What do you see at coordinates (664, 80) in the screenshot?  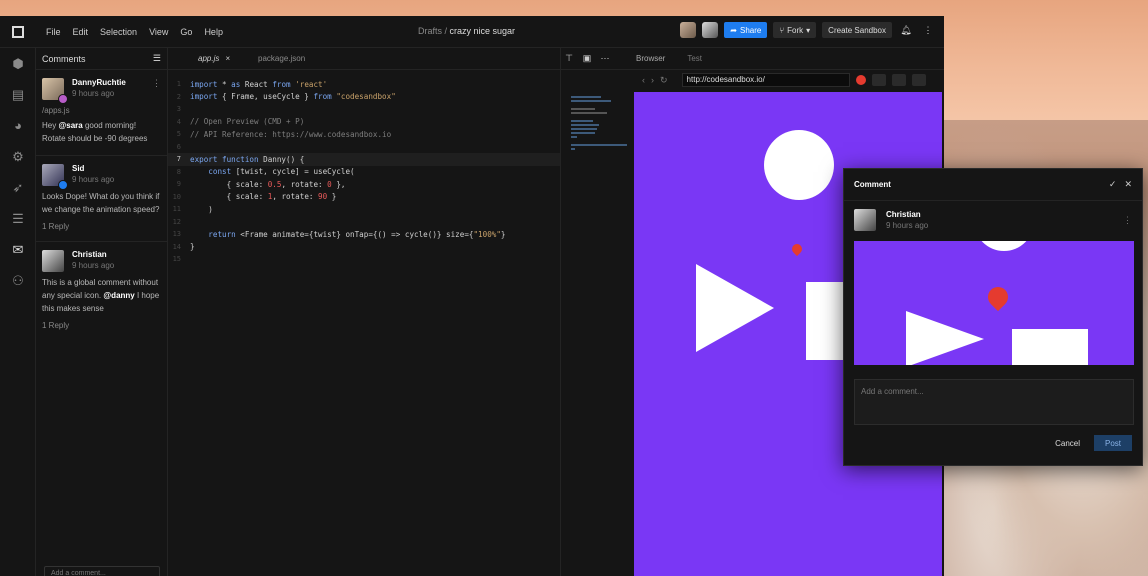 I see `refresh-icon: ↻` at bounding box center [664, 80].